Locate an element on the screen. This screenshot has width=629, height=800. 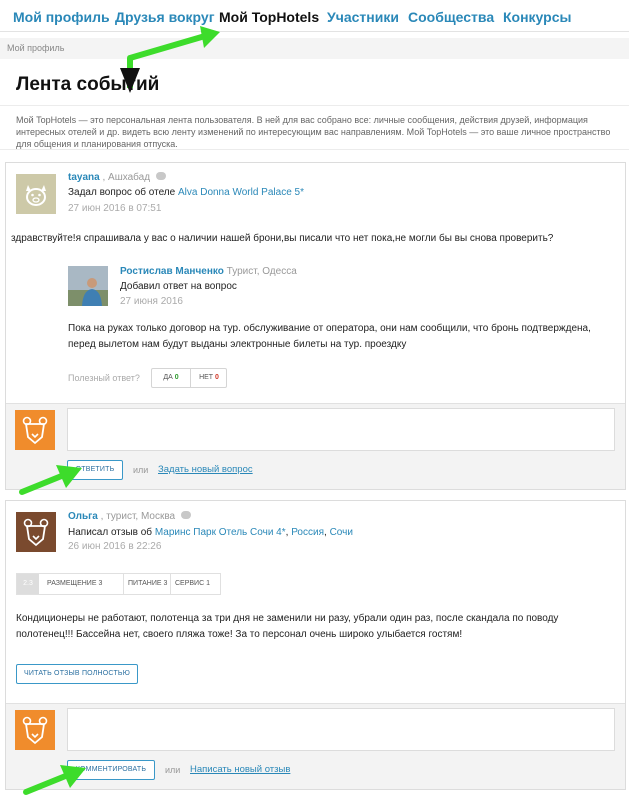
vote-no-button: нет 0 is located at coordinates (209, 378).